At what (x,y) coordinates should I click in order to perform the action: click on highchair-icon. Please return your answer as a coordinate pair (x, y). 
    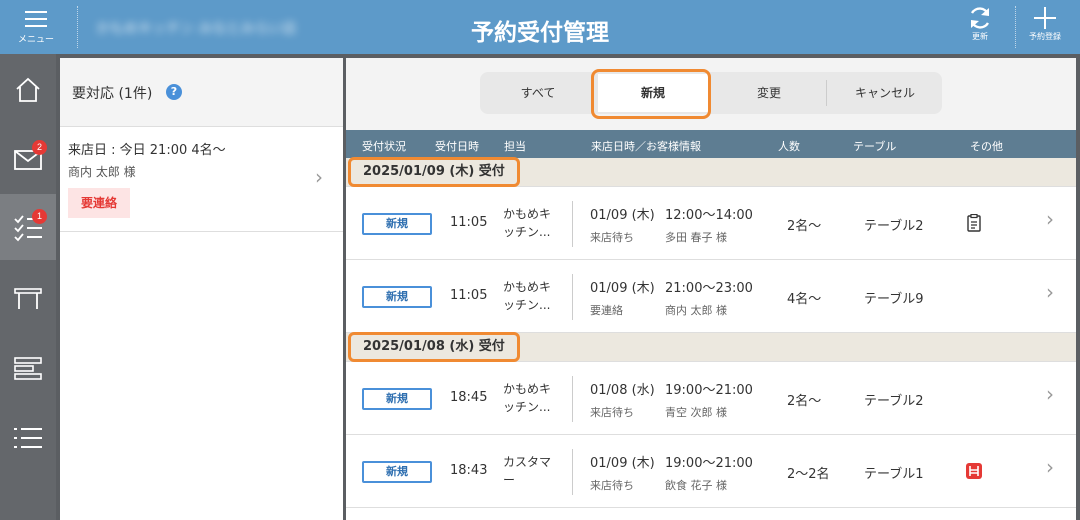
    Looking at the image, I should click on (974, 471).